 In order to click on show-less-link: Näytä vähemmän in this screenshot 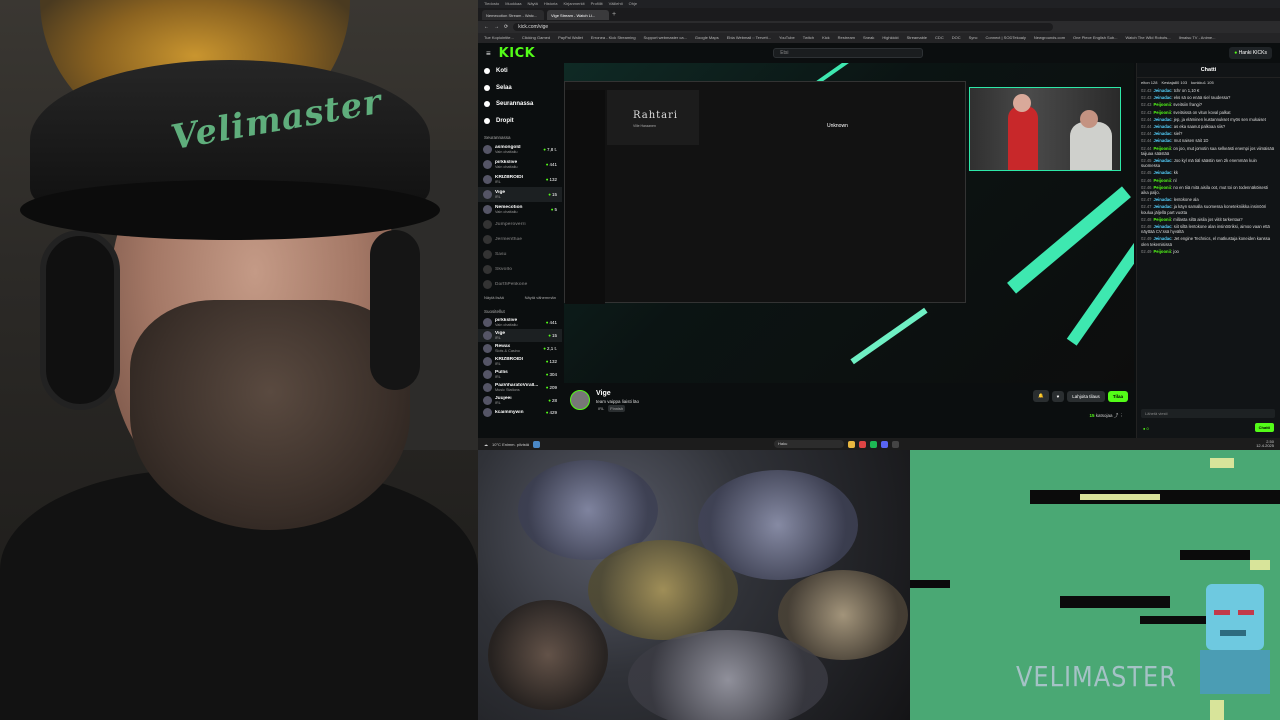, I will do `click(540, 297)`.